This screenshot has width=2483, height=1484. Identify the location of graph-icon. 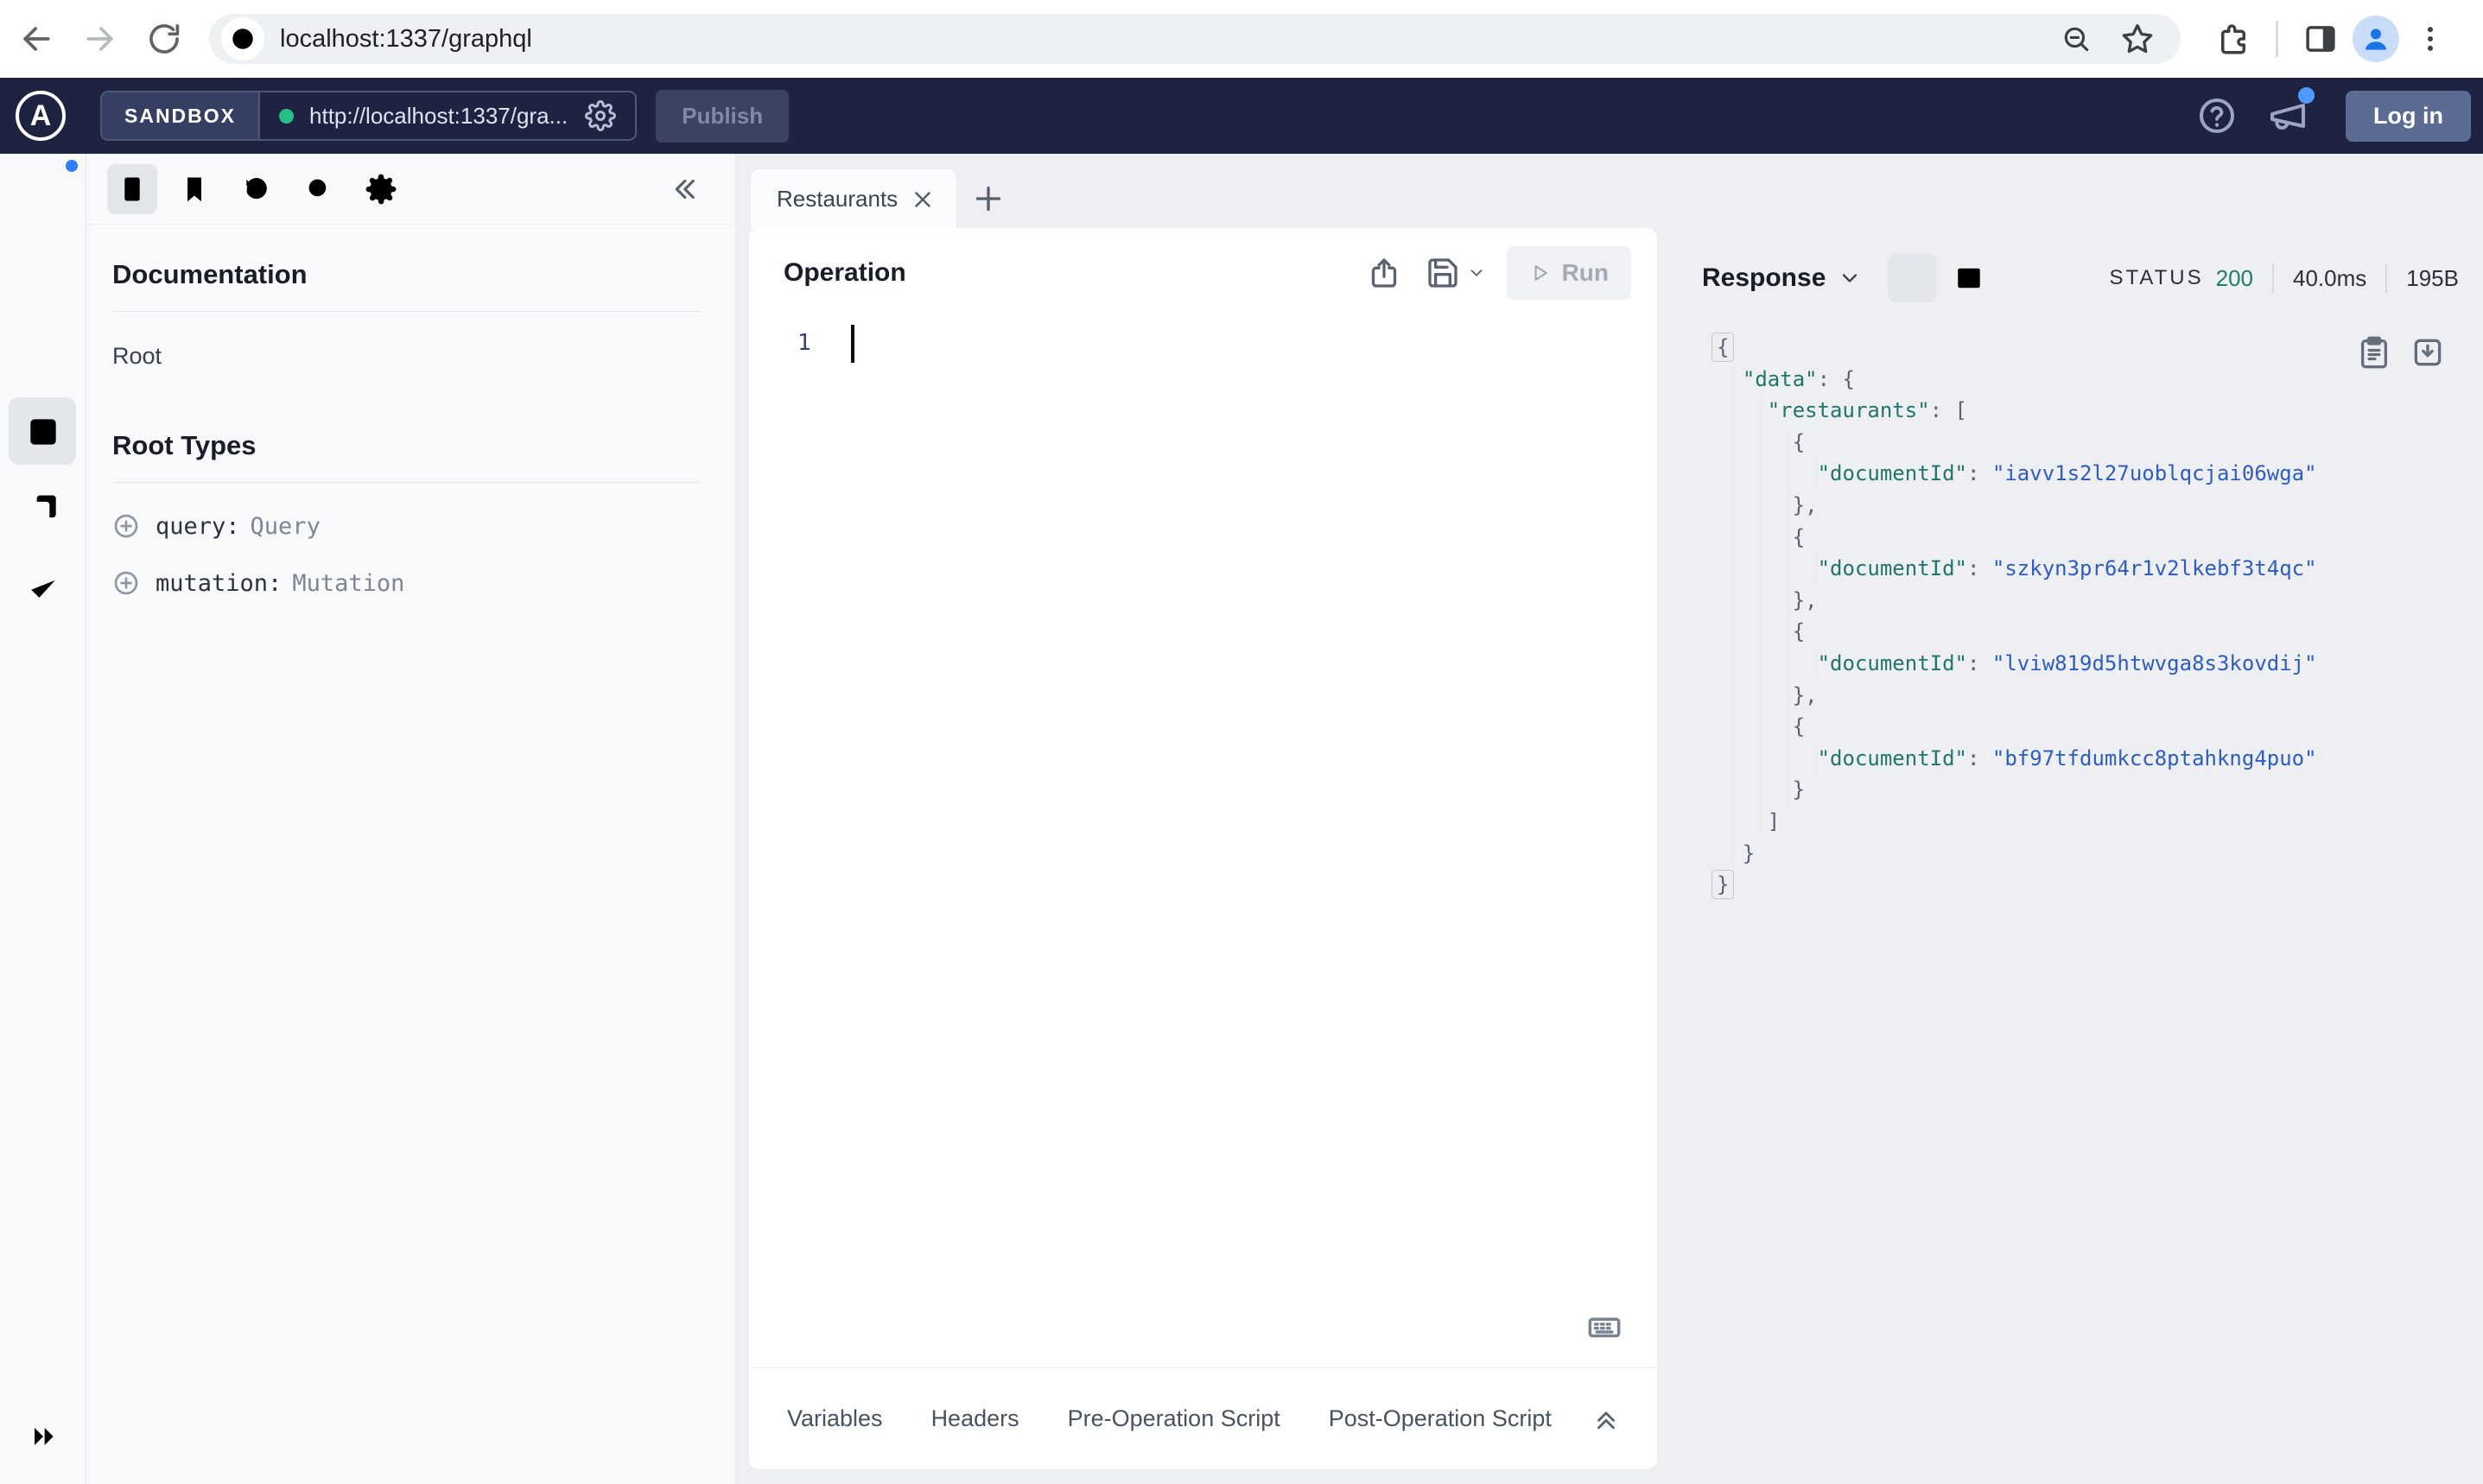
(43, 356).